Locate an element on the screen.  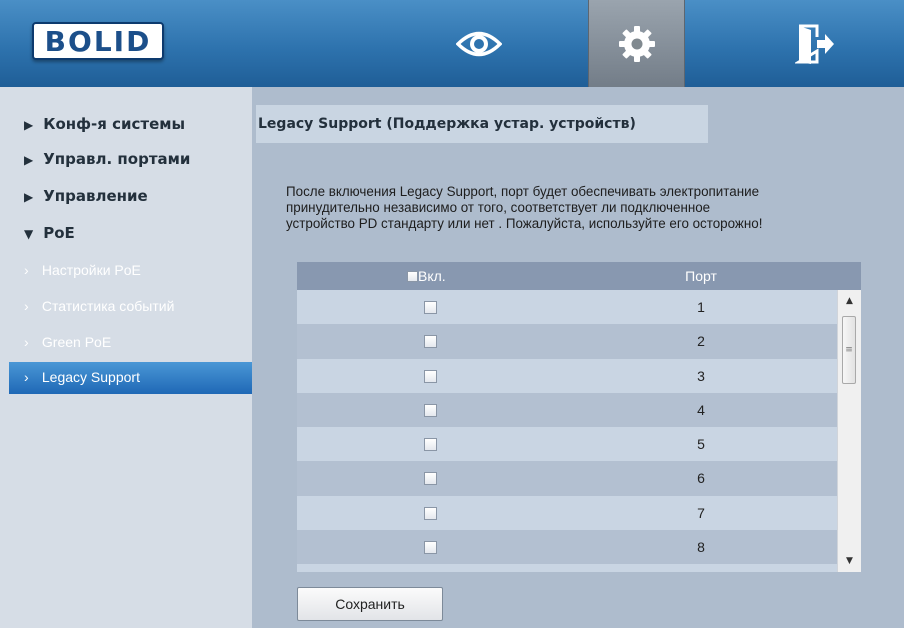
table-row: 7 is located at coordinates (567, 513).